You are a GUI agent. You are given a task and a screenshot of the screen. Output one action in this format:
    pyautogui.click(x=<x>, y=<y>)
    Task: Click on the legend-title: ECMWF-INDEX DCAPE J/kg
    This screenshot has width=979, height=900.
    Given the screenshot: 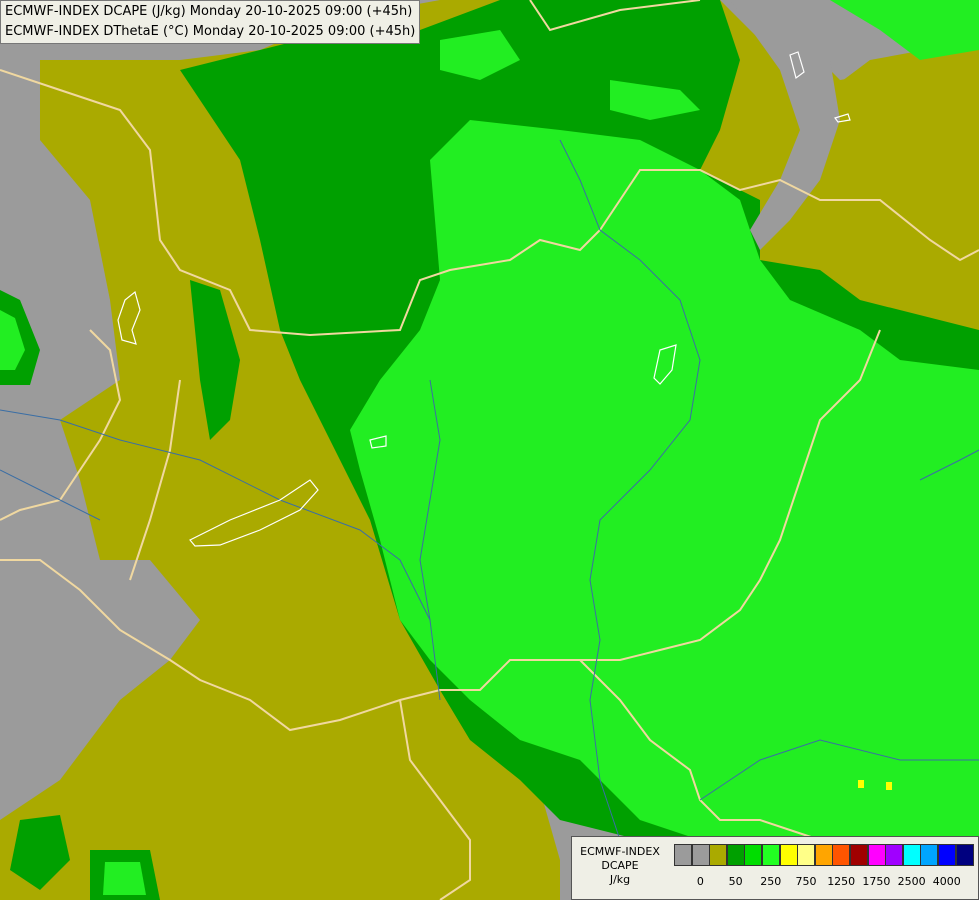 What is the action you would take?
    pyautogui.click(x=620, y=866)
    